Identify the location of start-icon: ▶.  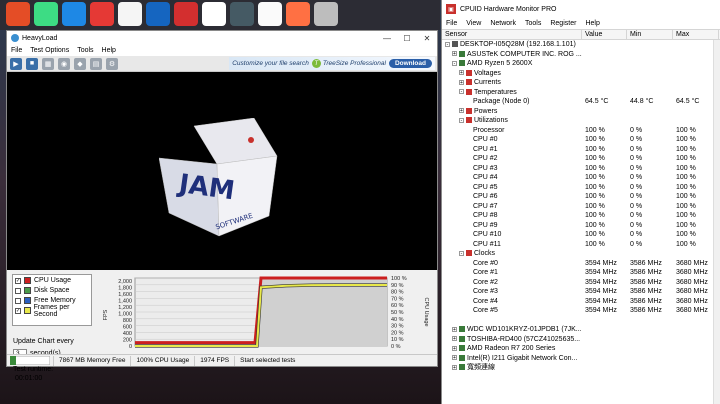
(16, 63).